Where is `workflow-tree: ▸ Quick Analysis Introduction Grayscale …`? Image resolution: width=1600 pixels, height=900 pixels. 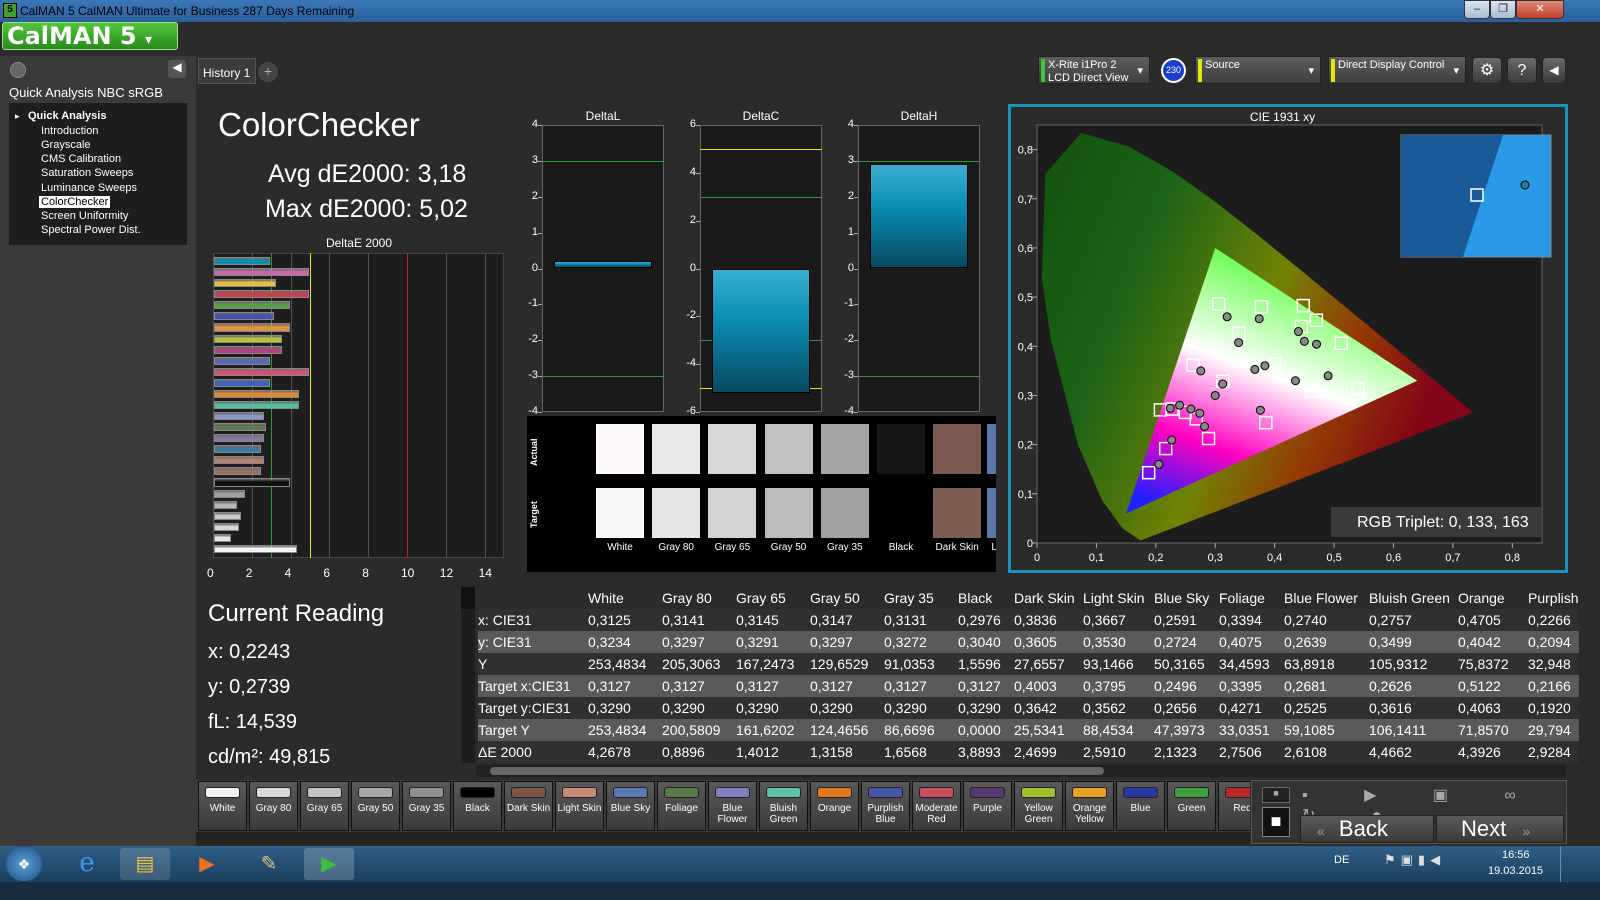 workflow-tree: ▸ Quick Analysis Introduction Grayscale … is located at coordinates (98, 174).